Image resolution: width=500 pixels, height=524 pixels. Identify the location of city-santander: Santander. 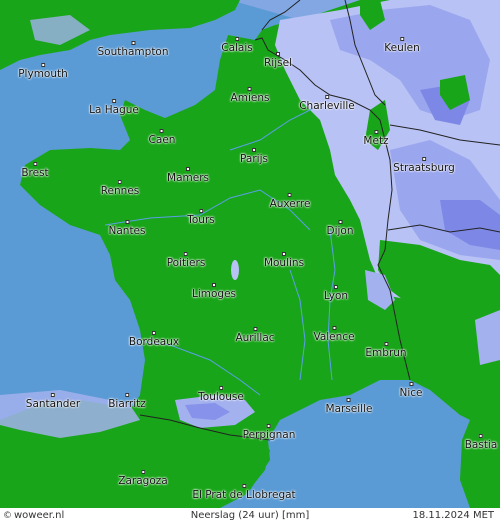
(53, 401).